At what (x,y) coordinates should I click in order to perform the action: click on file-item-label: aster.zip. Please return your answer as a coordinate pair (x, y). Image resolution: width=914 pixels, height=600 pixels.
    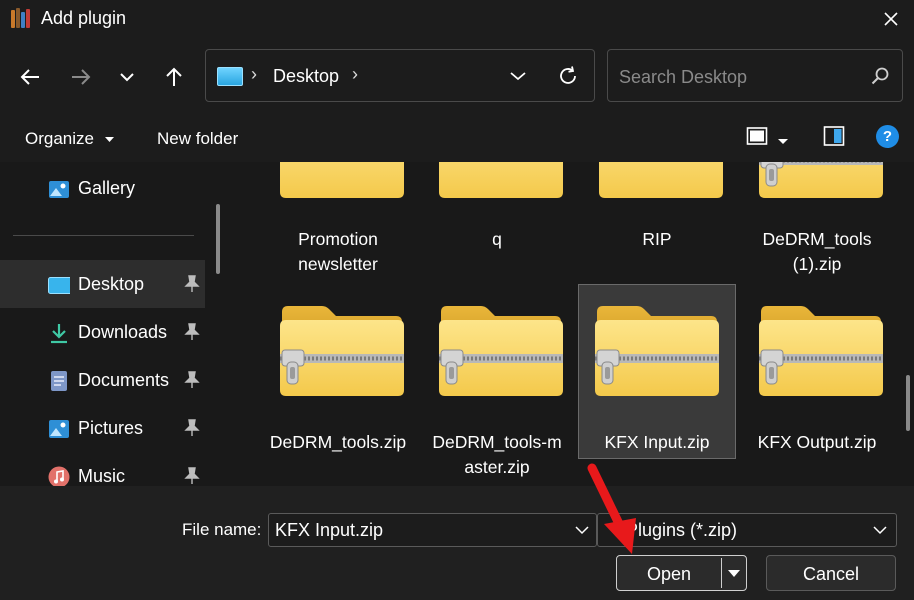
    Looking at the image, I should click on (497, 467).